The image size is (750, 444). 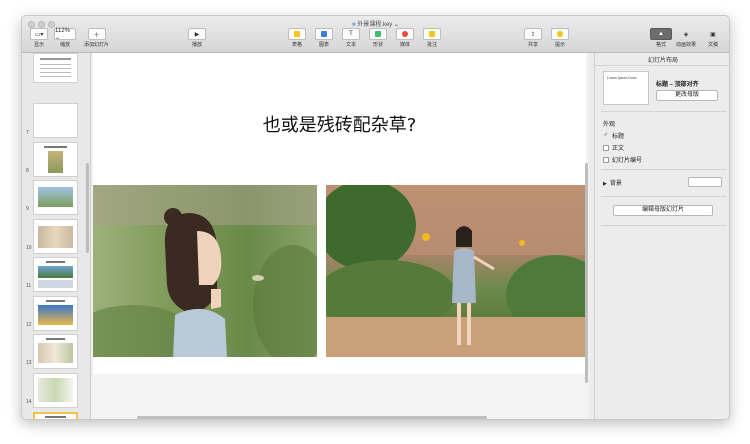 I want to click on body-option-label: 正文, so click(x=618, y=149).